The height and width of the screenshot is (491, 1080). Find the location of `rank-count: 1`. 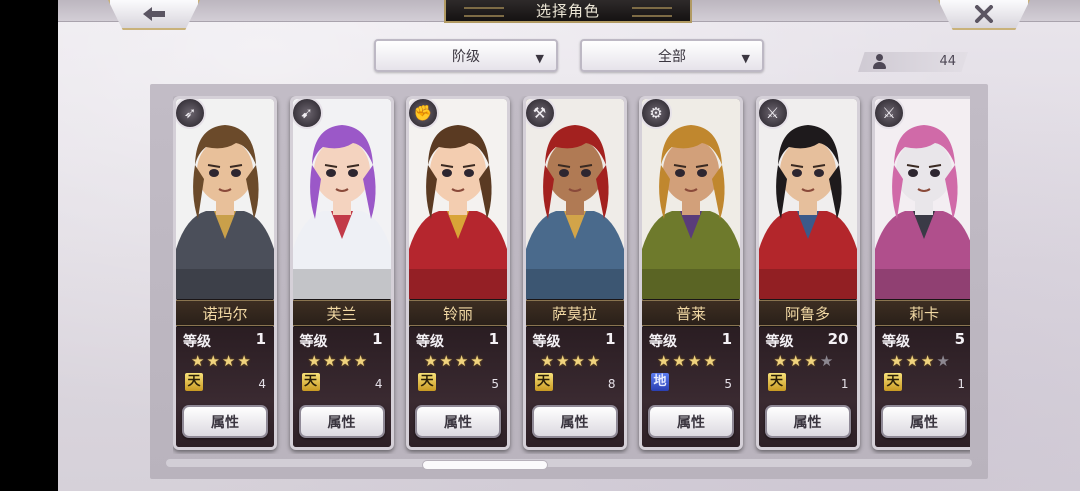

rank-count: 1 is located at coordinates (844, 384).